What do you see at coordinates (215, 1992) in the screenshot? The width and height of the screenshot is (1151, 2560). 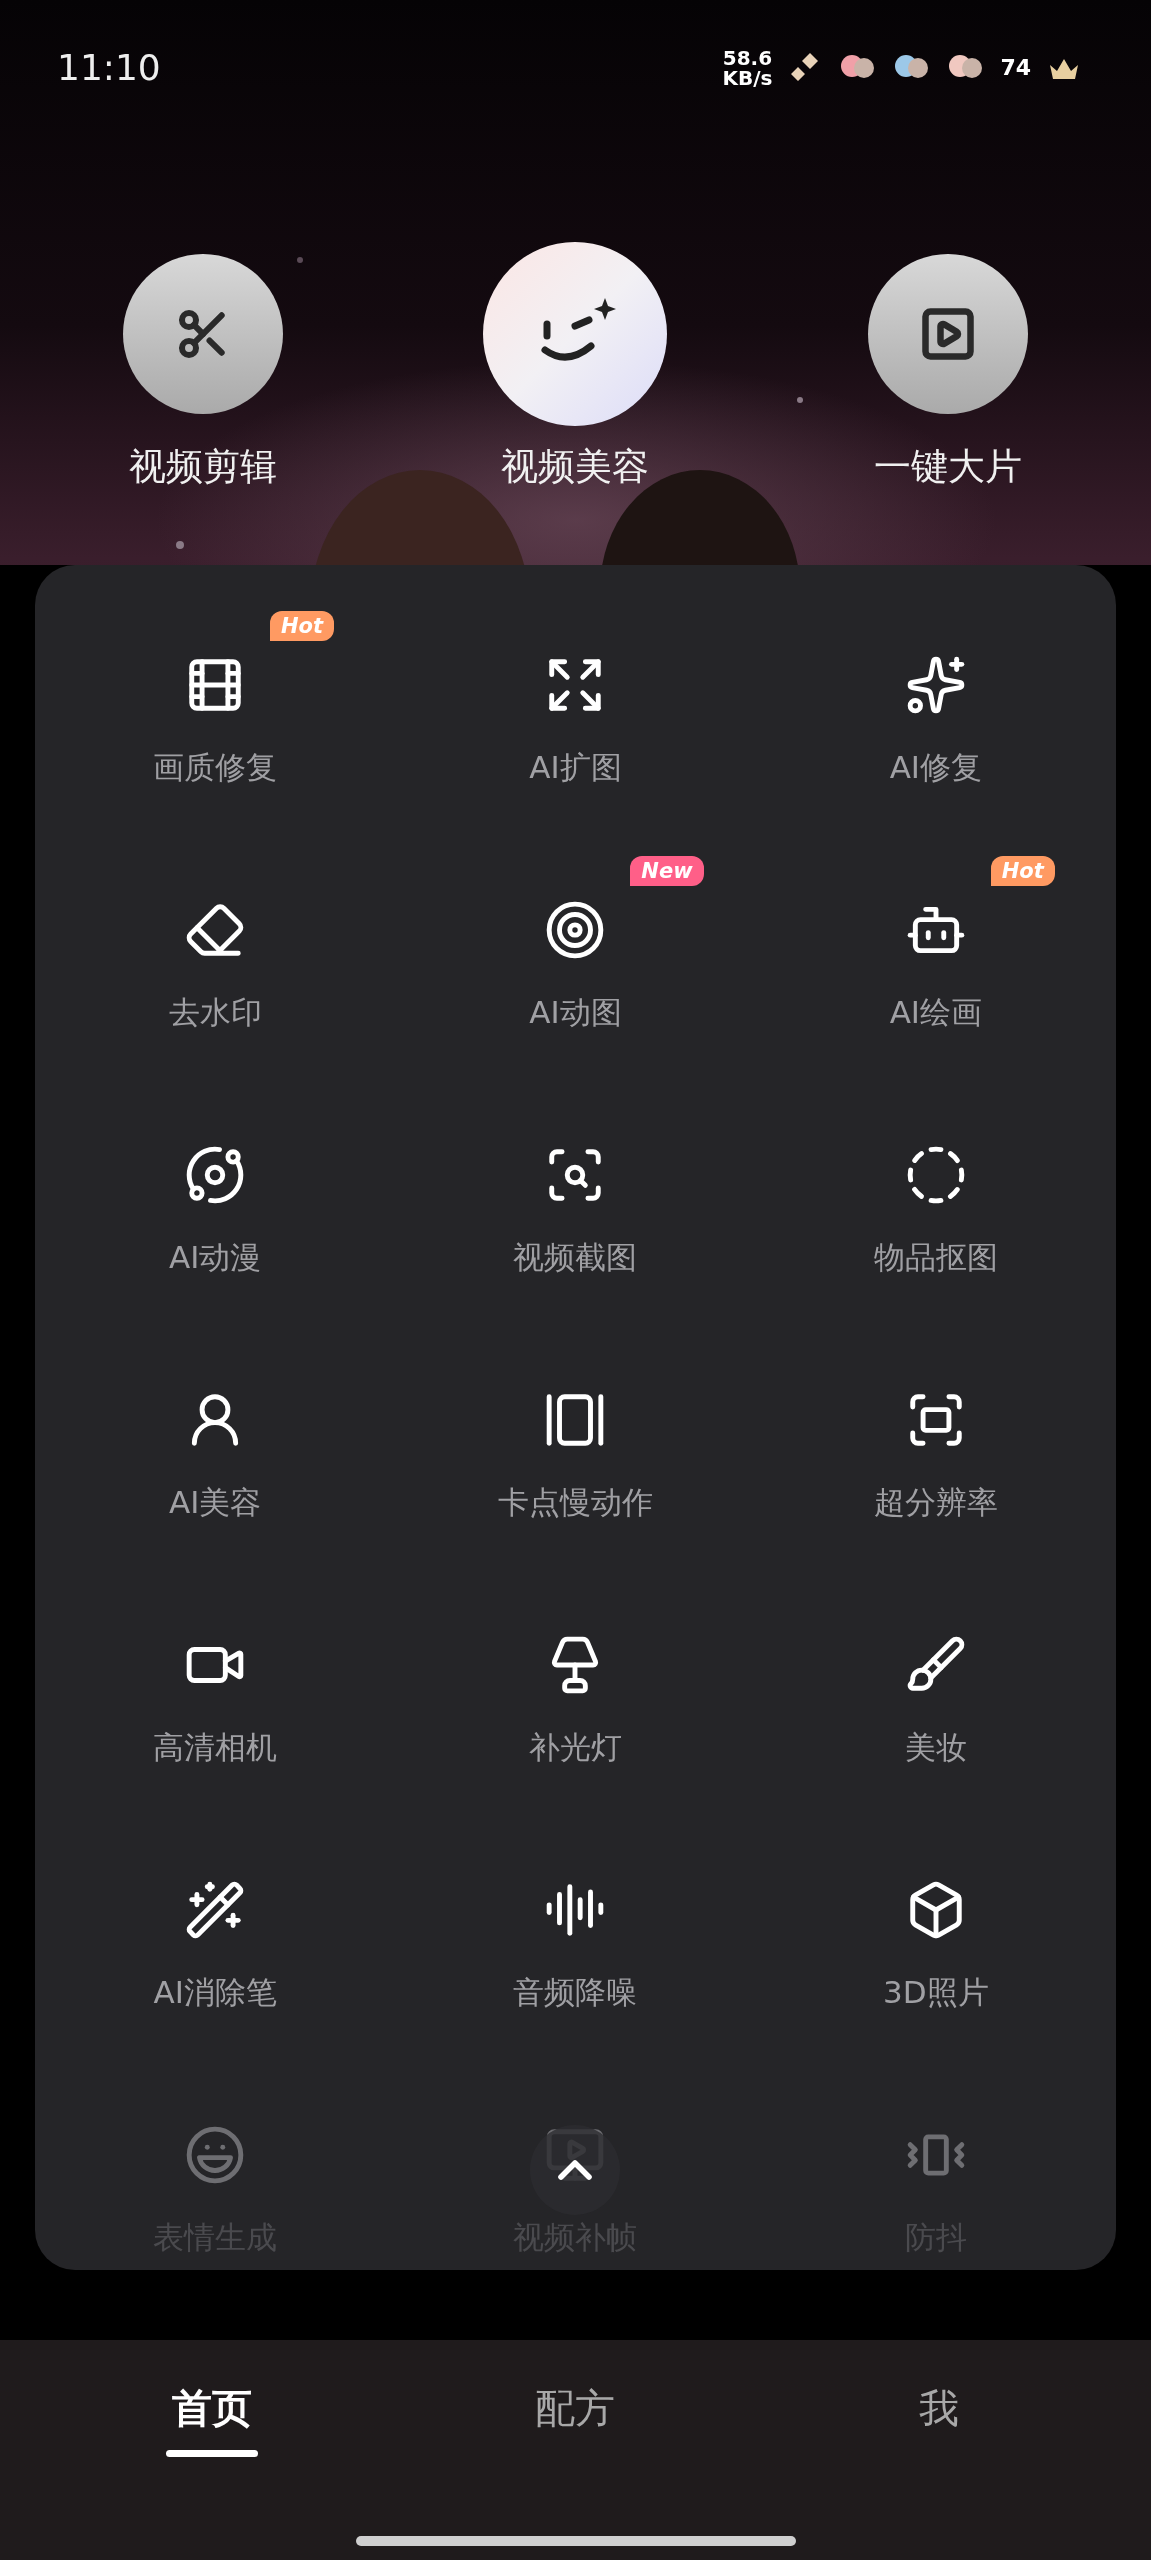 I see `tool-item: AI消除笔` at bounding box center [215, 1992].